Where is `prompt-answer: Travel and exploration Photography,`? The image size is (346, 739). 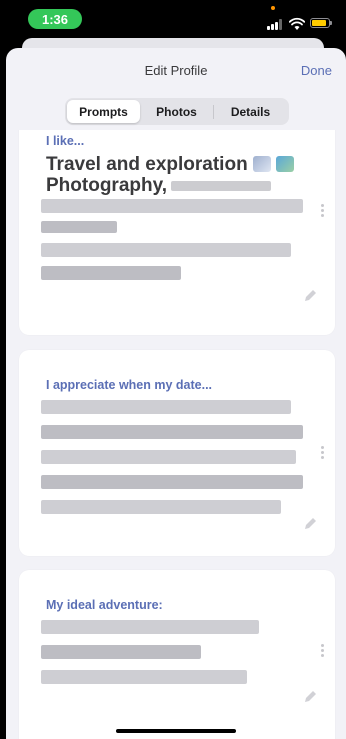
prompt-answer: Travel and exploration Photography, is located at coordinates (178, 175).